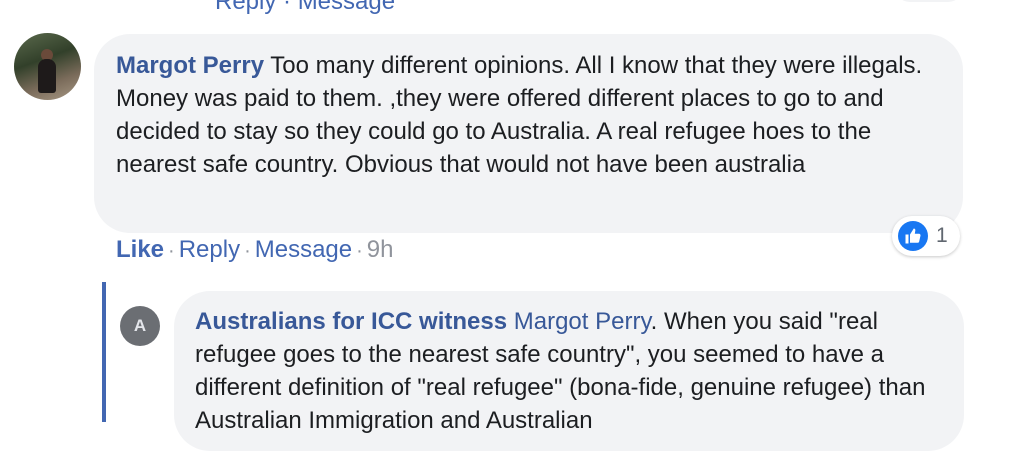 This screenshot has height=451, width=1024. I want to click on comment-actions: Like · Reply · Message · 9h, so click(255, 250).